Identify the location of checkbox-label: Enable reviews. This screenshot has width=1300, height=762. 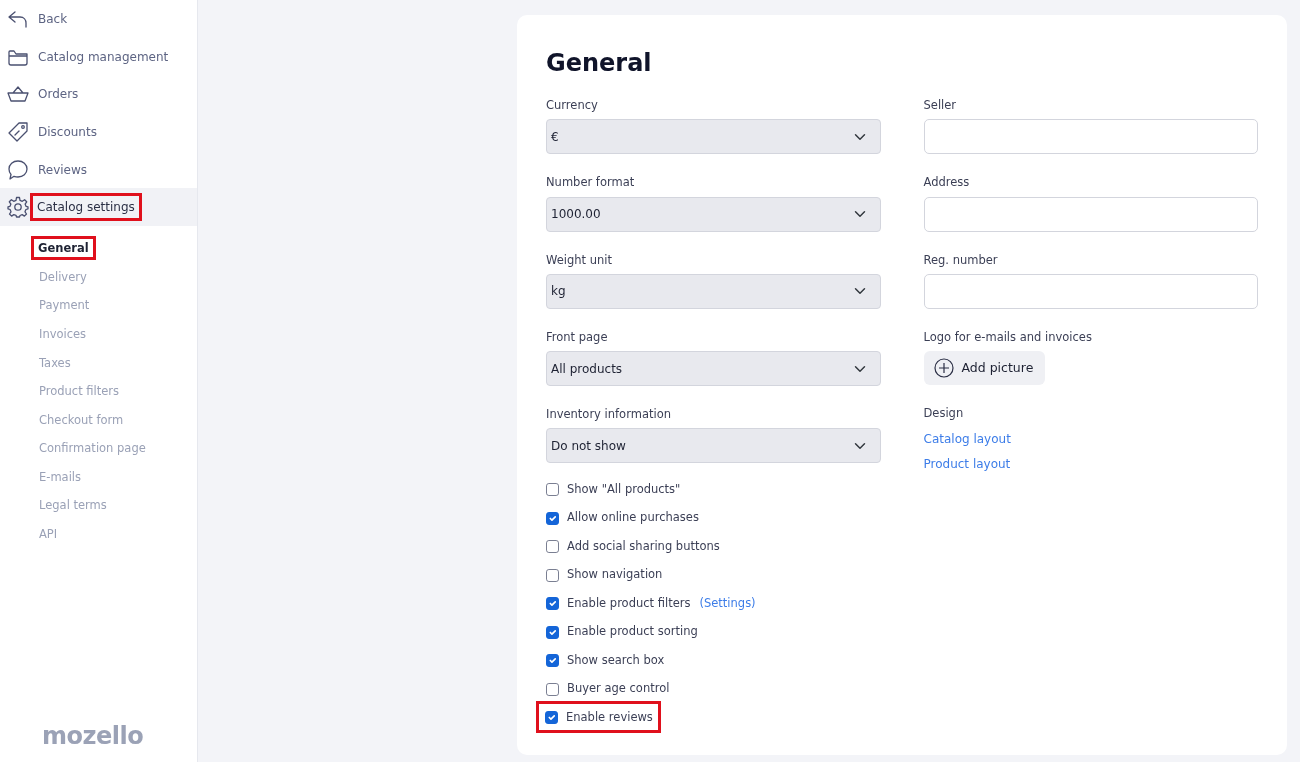
(609, 717).